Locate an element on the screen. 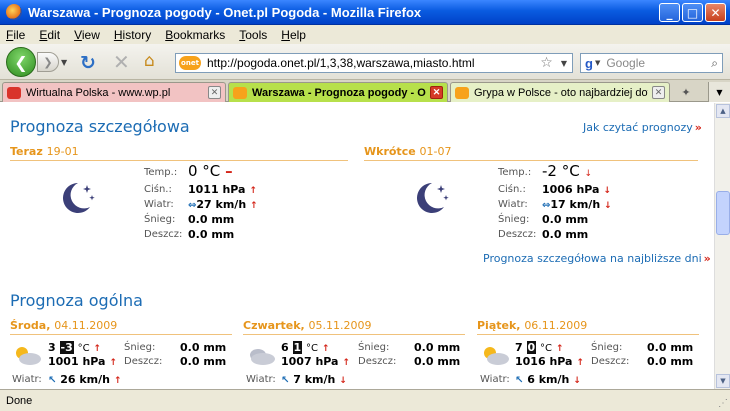 Image resolution: width=730 pixels, height=411 pixels. day-pressure: 1007 hPa ↑ is located at coordinates (315, 361).